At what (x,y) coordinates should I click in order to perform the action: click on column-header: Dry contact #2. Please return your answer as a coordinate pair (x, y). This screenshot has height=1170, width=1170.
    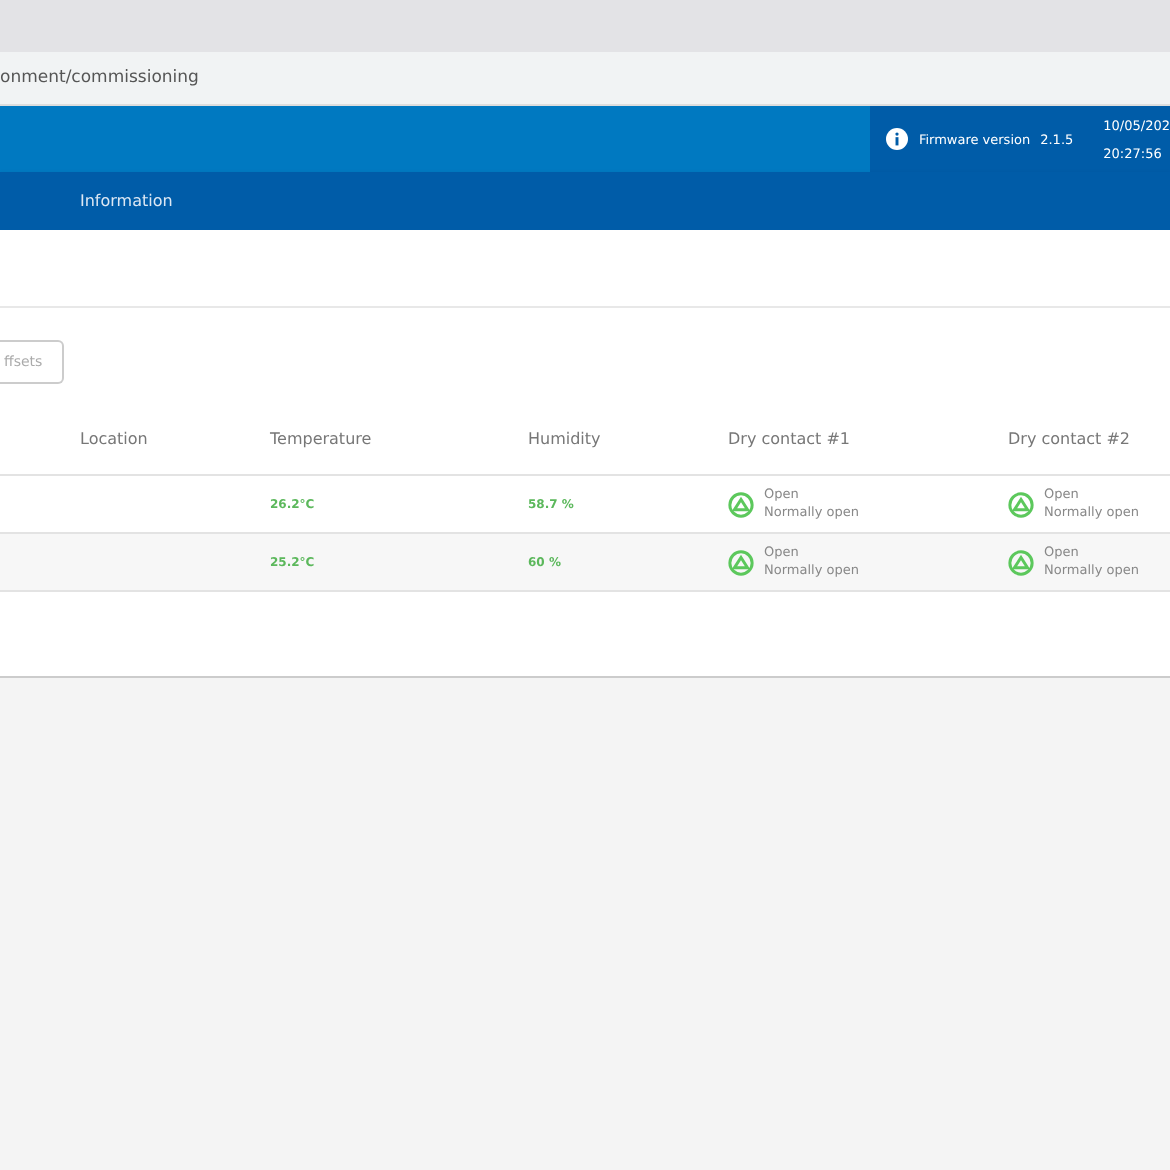
    Looking at the image, I should click on (1070, 438).